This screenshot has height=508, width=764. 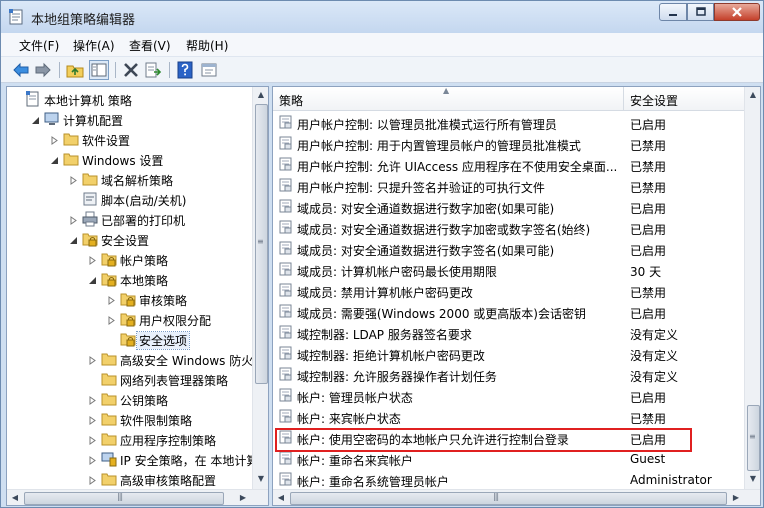 I want to click on policy-name: 域成员: 对安全通道数据进行数字签名(如果可能), so click(x=426, y=251).